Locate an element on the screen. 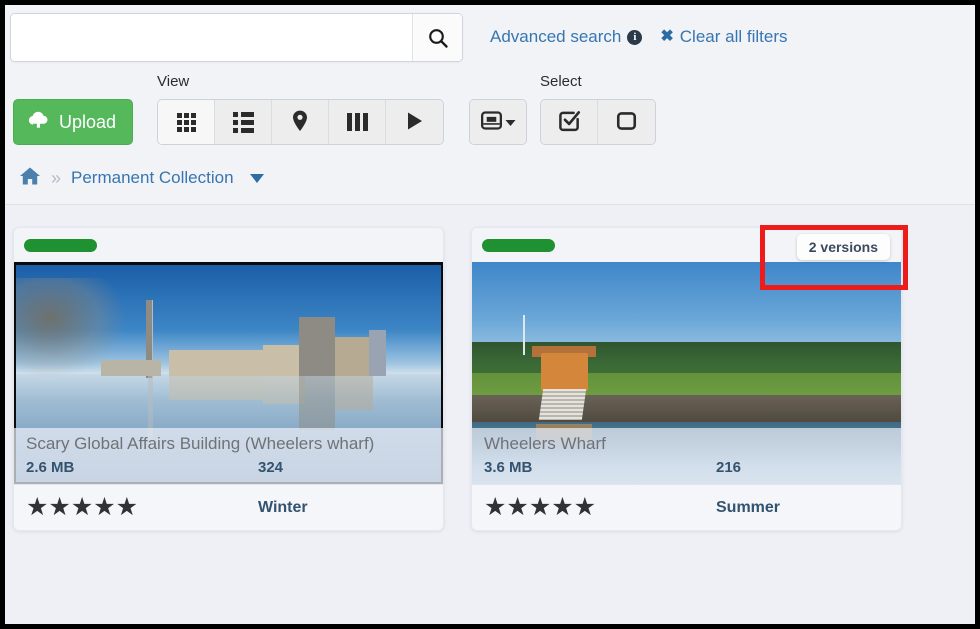 This screenshot has height=629, width=980. home-icon is located at coordinates (30, 178).